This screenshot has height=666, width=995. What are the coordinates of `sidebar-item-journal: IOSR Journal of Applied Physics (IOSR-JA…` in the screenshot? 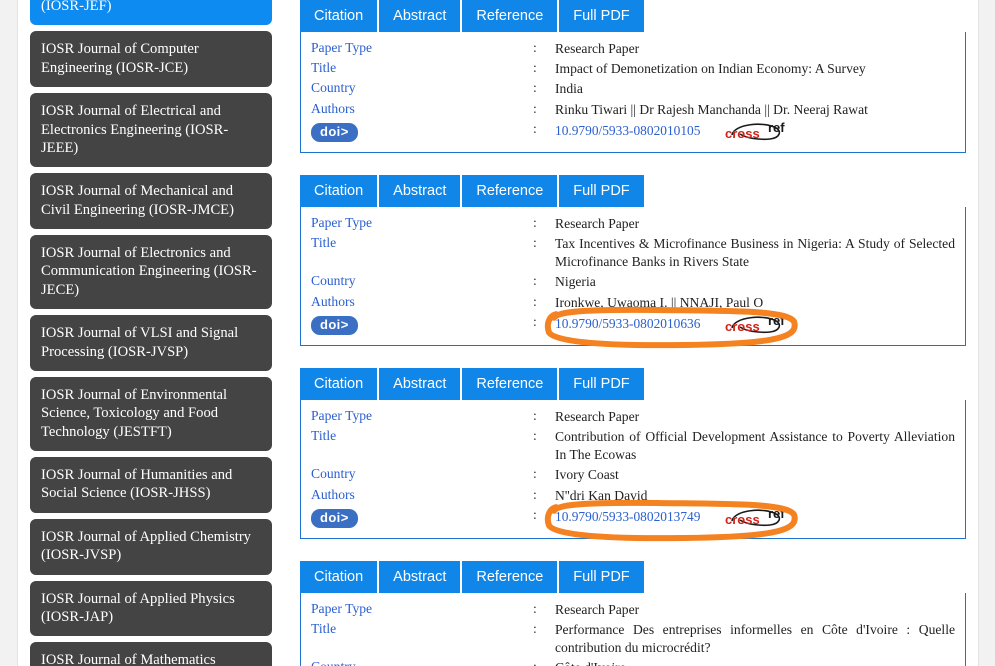 It's located at (151, 608).